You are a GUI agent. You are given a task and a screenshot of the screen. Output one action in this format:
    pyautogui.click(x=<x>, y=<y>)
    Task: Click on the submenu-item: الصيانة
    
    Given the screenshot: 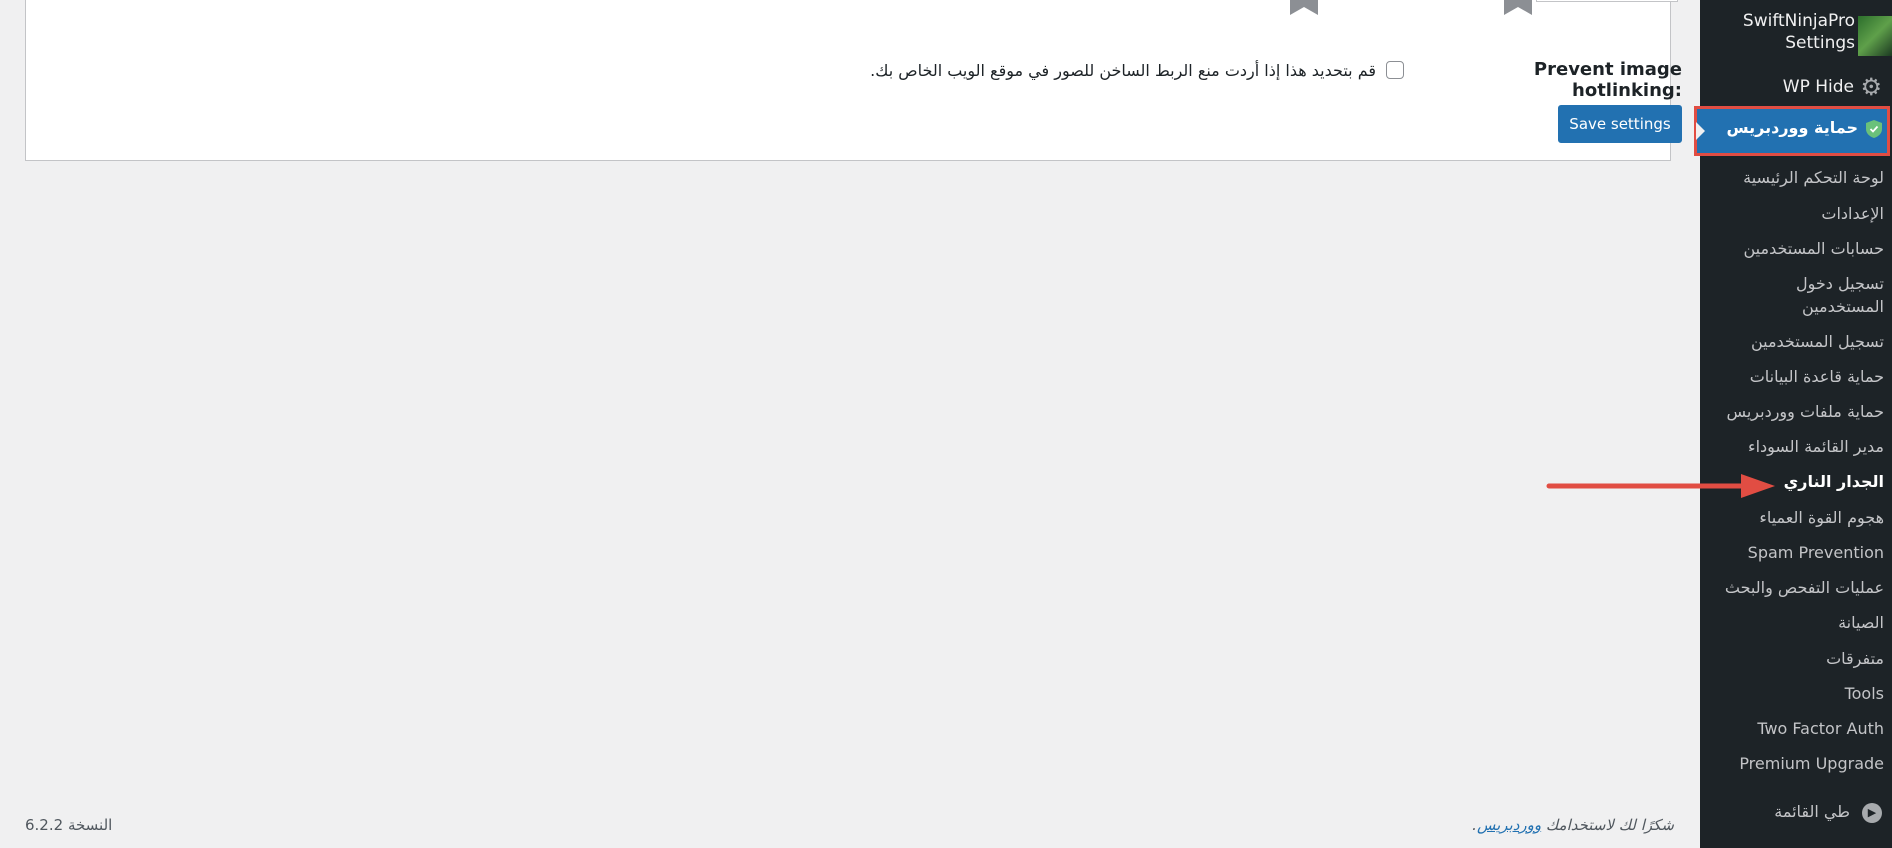 What is the action you would take?
    pyautogui.click(x=1794, y=622)
    